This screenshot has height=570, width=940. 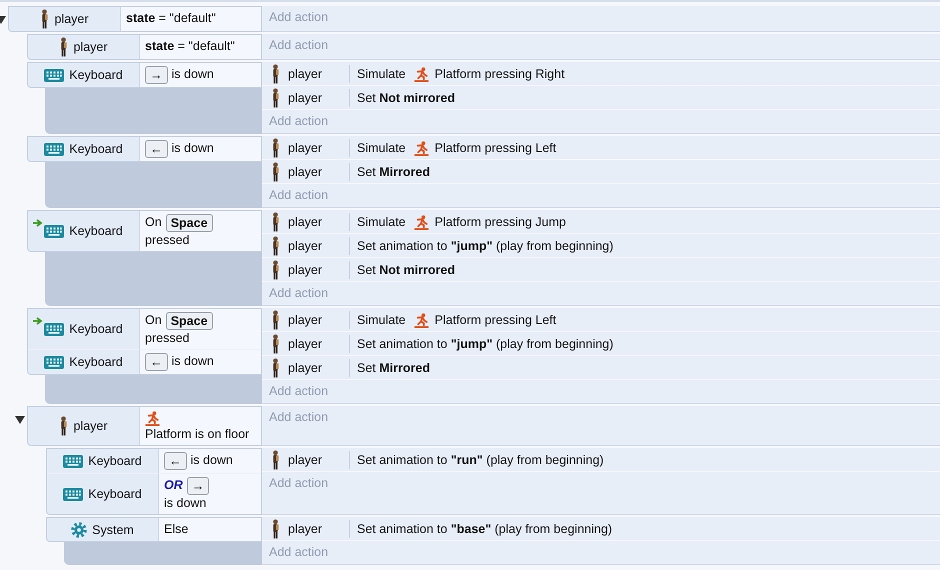 What do you see at coordinates (79, 530) in the screenshot?
I see `gear-icon` at bounding box center [79, 530].